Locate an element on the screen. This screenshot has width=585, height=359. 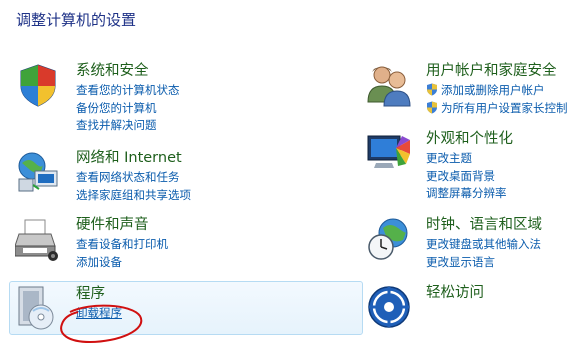
link-add-remove-accounts-label: 添加或删除用户帐户 is located at coordinates (493, 90).